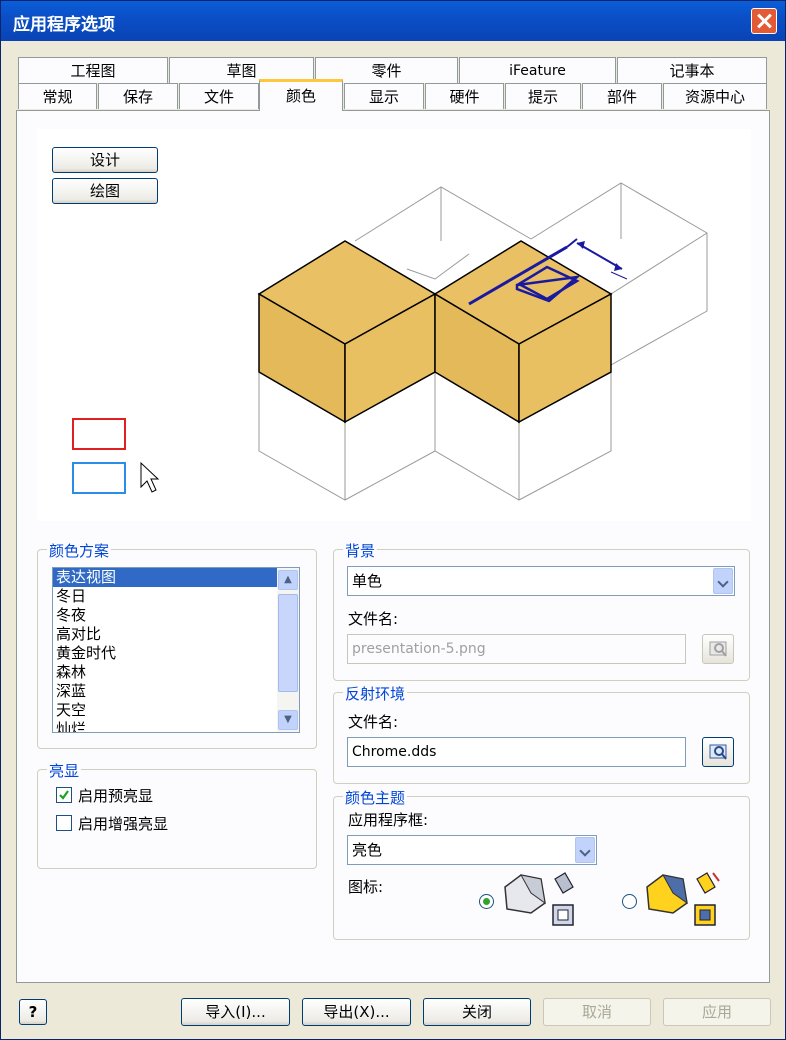 The height and width of the screenshot is (1040, 786). What do you see at coordinates (176, 710) in the screenshot?
I see `list-item: 天空` at bounding box center [176, 710].